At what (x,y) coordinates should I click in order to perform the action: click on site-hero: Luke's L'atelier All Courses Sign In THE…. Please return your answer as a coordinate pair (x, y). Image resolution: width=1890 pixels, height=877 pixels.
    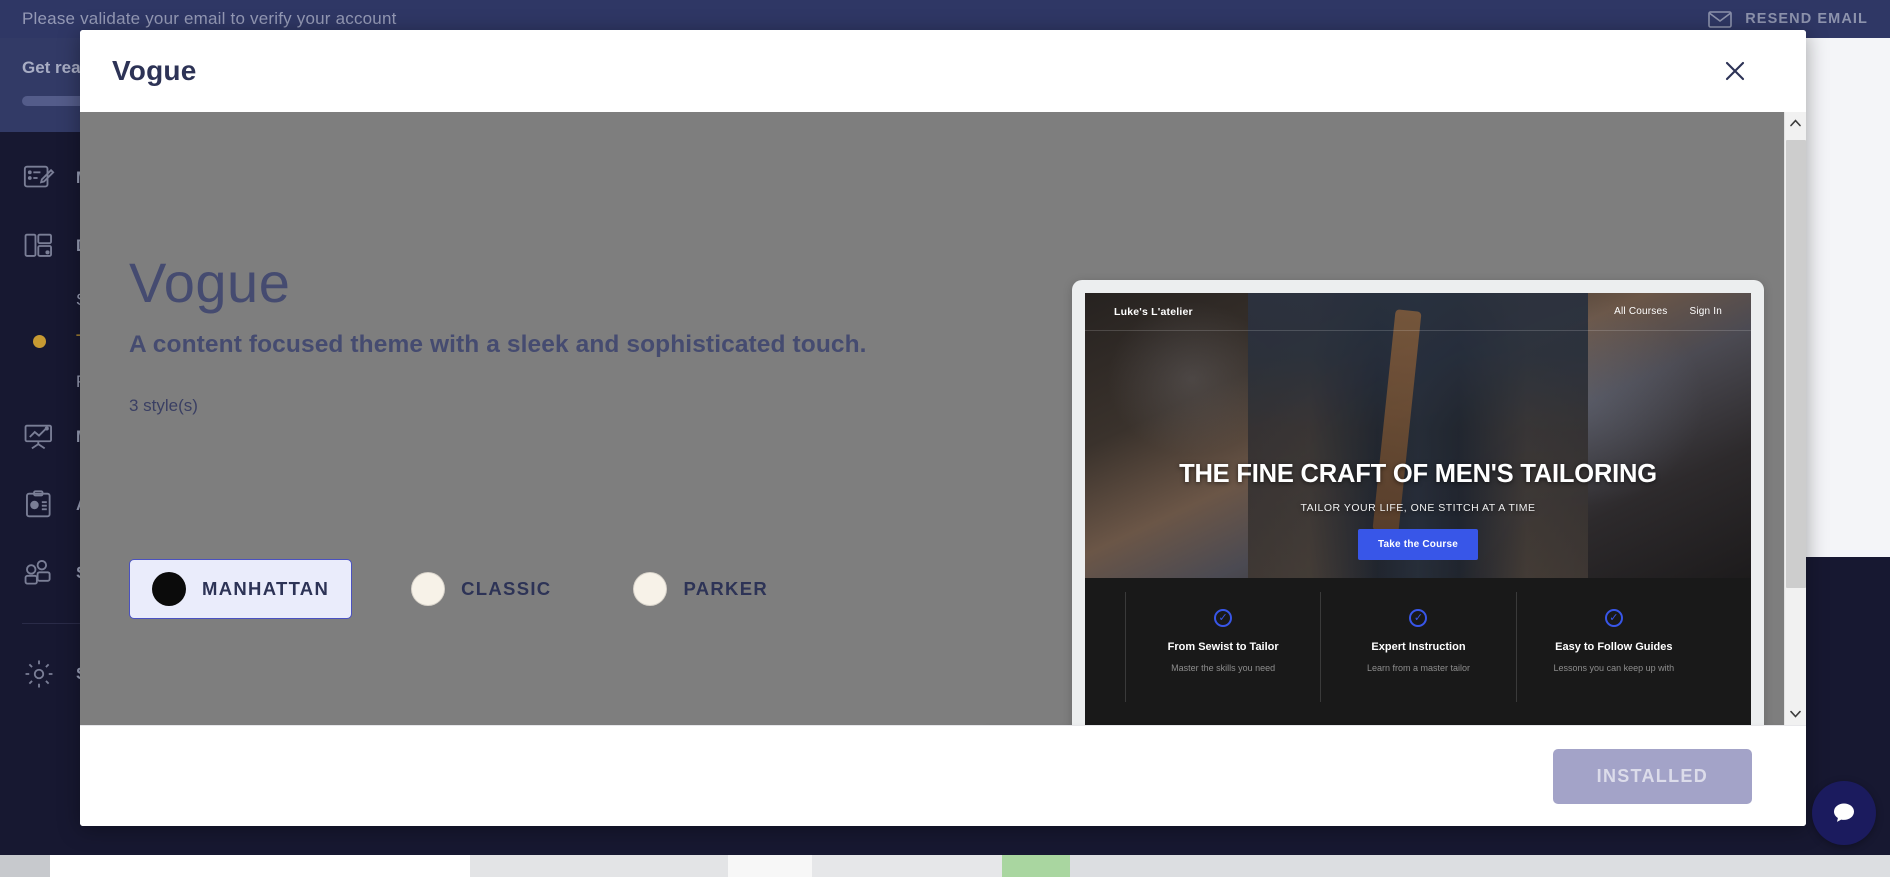
    Looking at the image, I should click on (1418, 435).